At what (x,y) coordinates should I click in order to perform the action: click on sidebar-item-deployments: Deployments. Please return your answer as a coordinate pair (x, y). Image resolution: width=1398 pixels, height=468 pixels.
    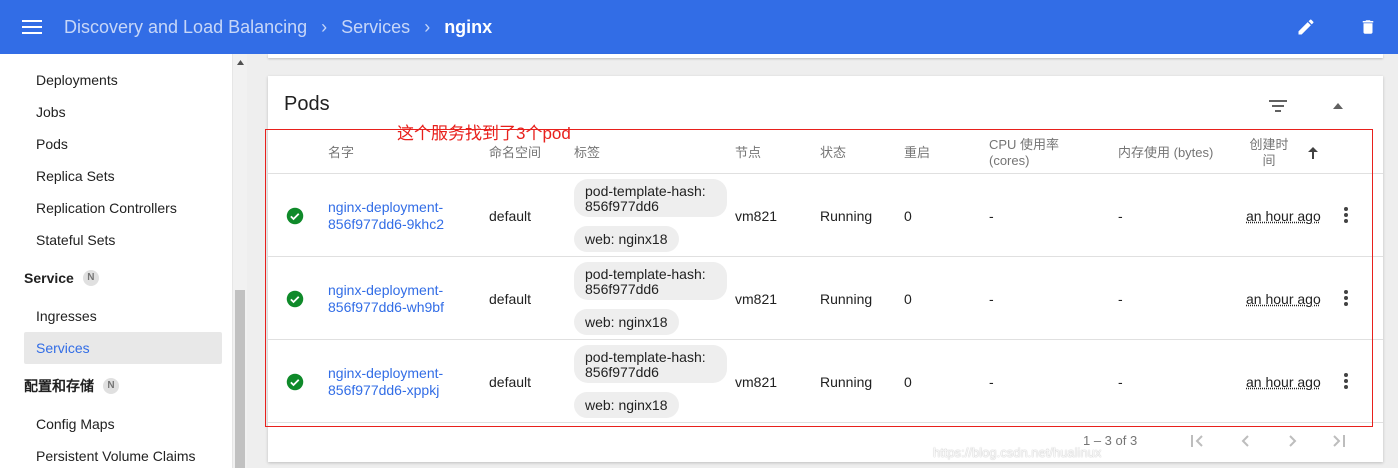
    Looking at the image, I should click on (123, 80).